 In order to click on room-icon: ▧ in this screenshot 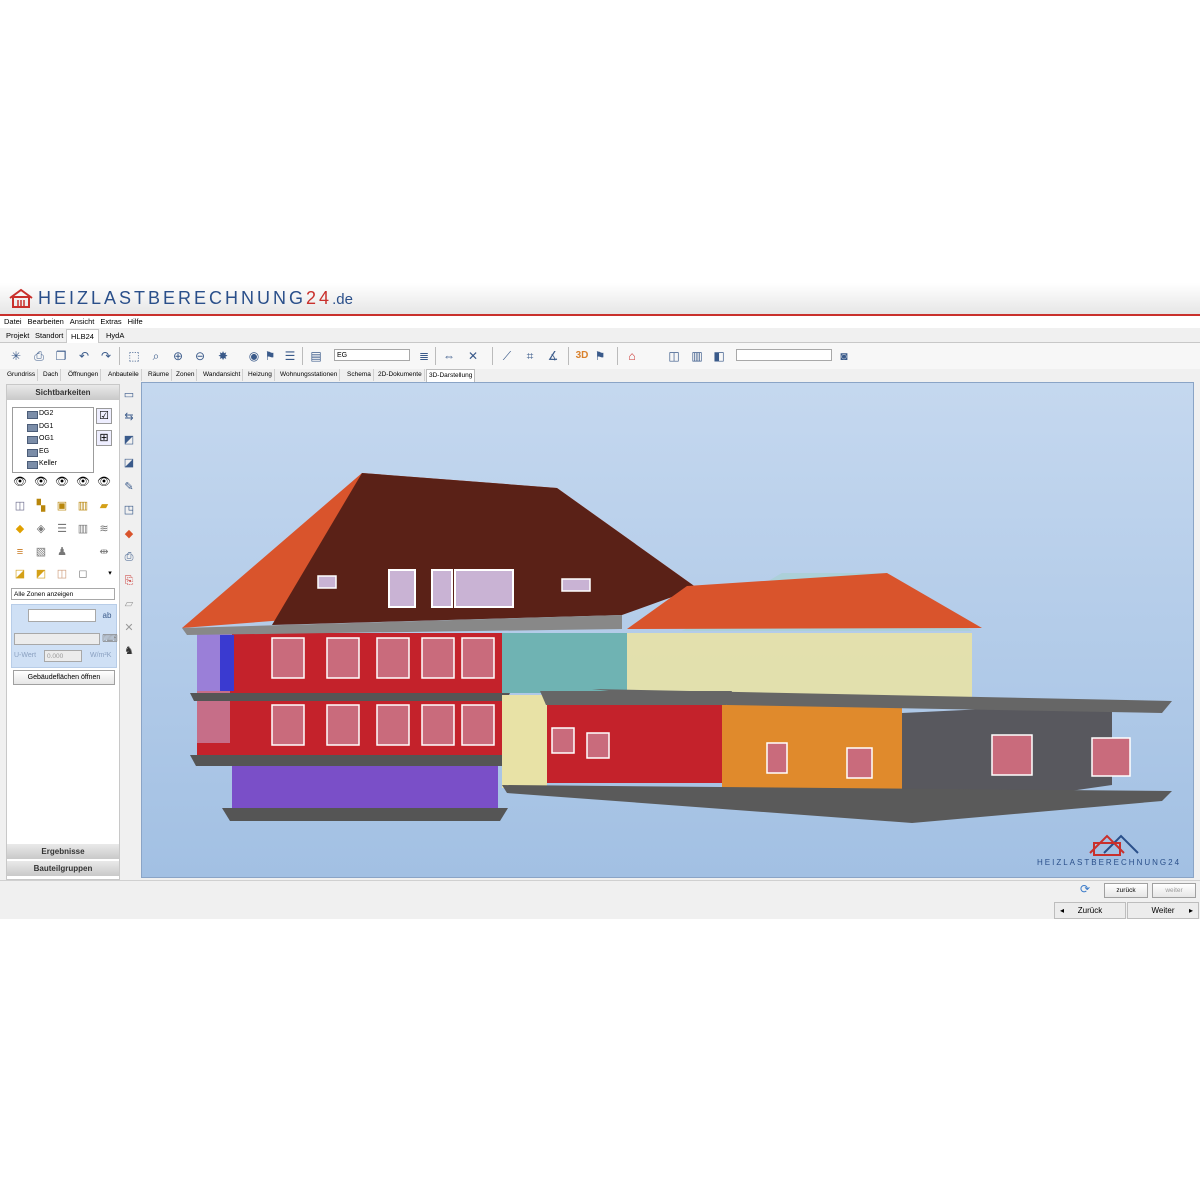, I will do `click(41, 552)`.